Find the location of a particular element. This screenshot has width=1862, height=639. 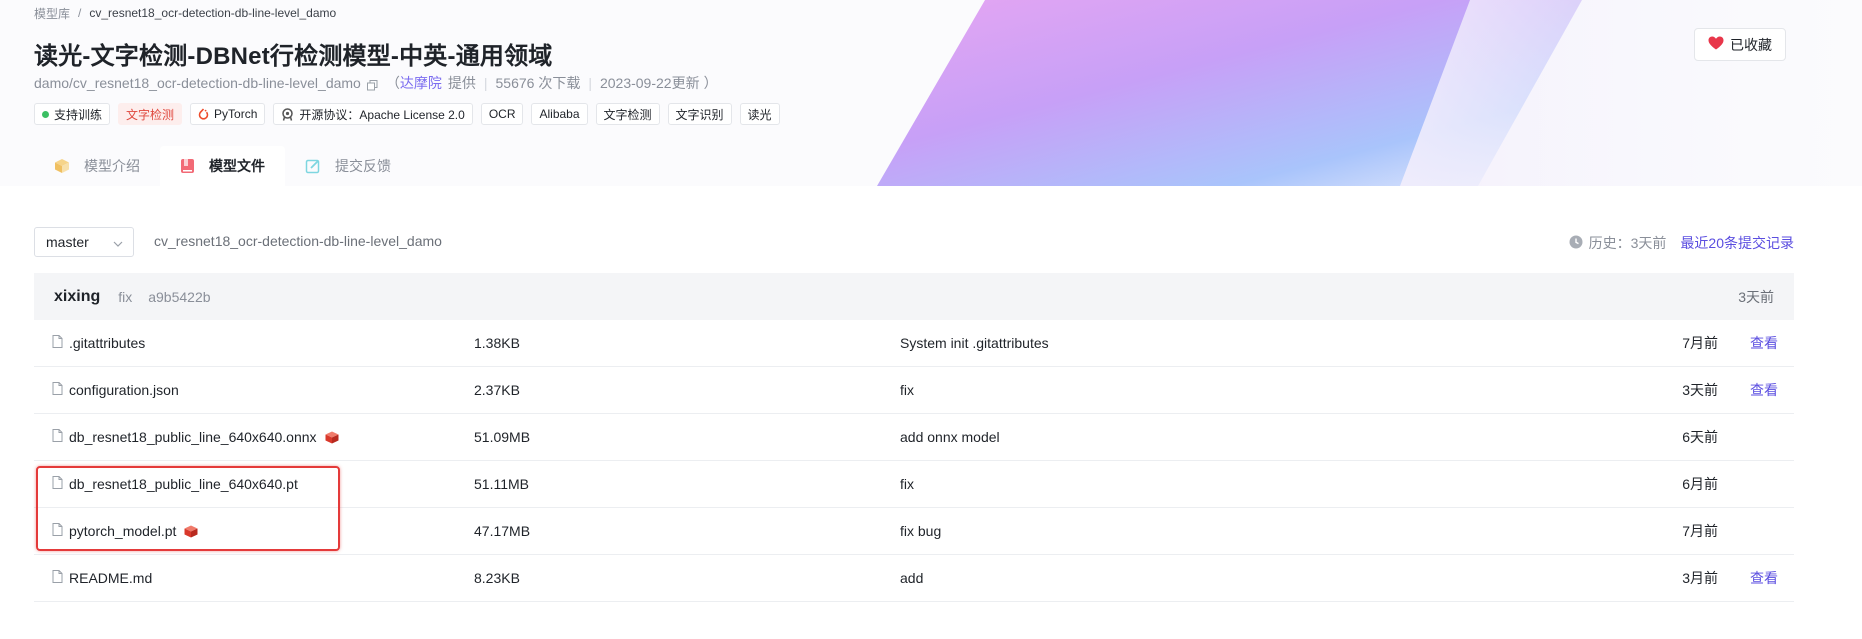

file-size: 1.38KB is located at coordinates (497, 343).